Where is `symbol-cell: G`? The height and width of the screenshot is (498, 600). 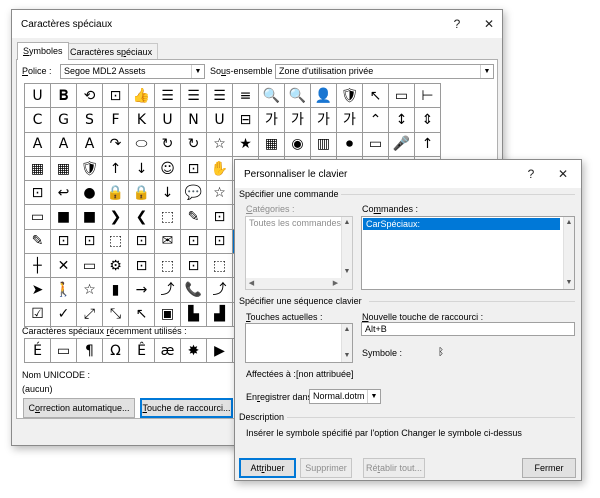 symbol-cell: G is located at coordinates (64, 120).